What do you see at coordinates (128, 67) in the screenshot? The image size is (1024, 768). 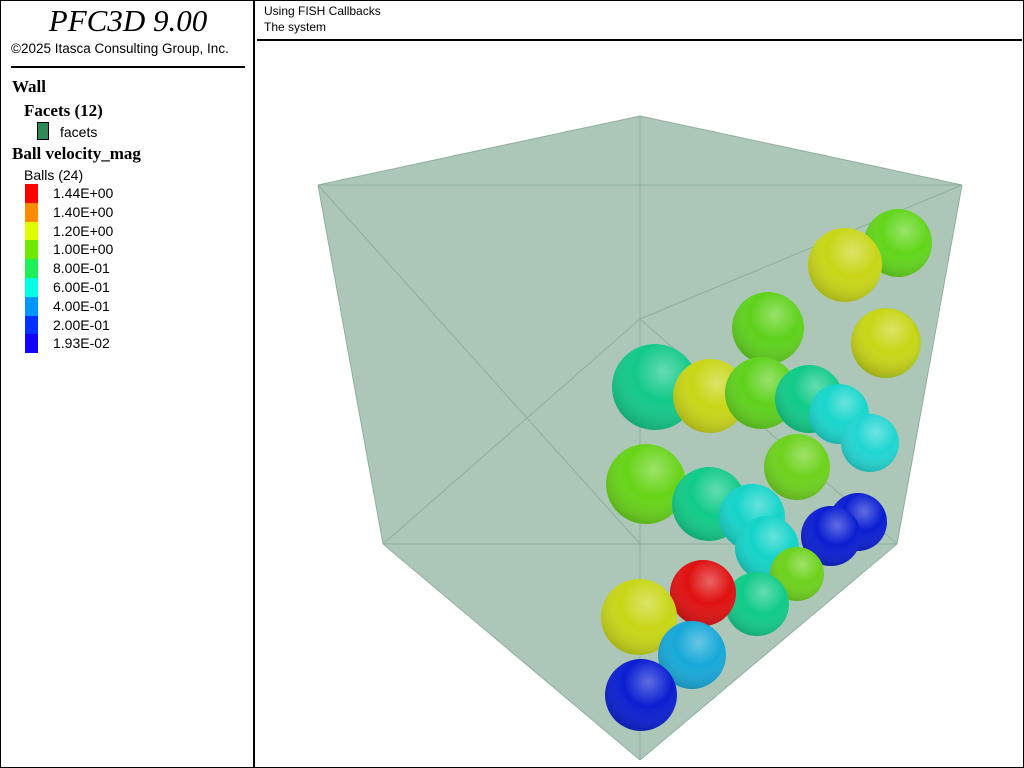 I see `legend-divider` at bounding box center [128, 67].